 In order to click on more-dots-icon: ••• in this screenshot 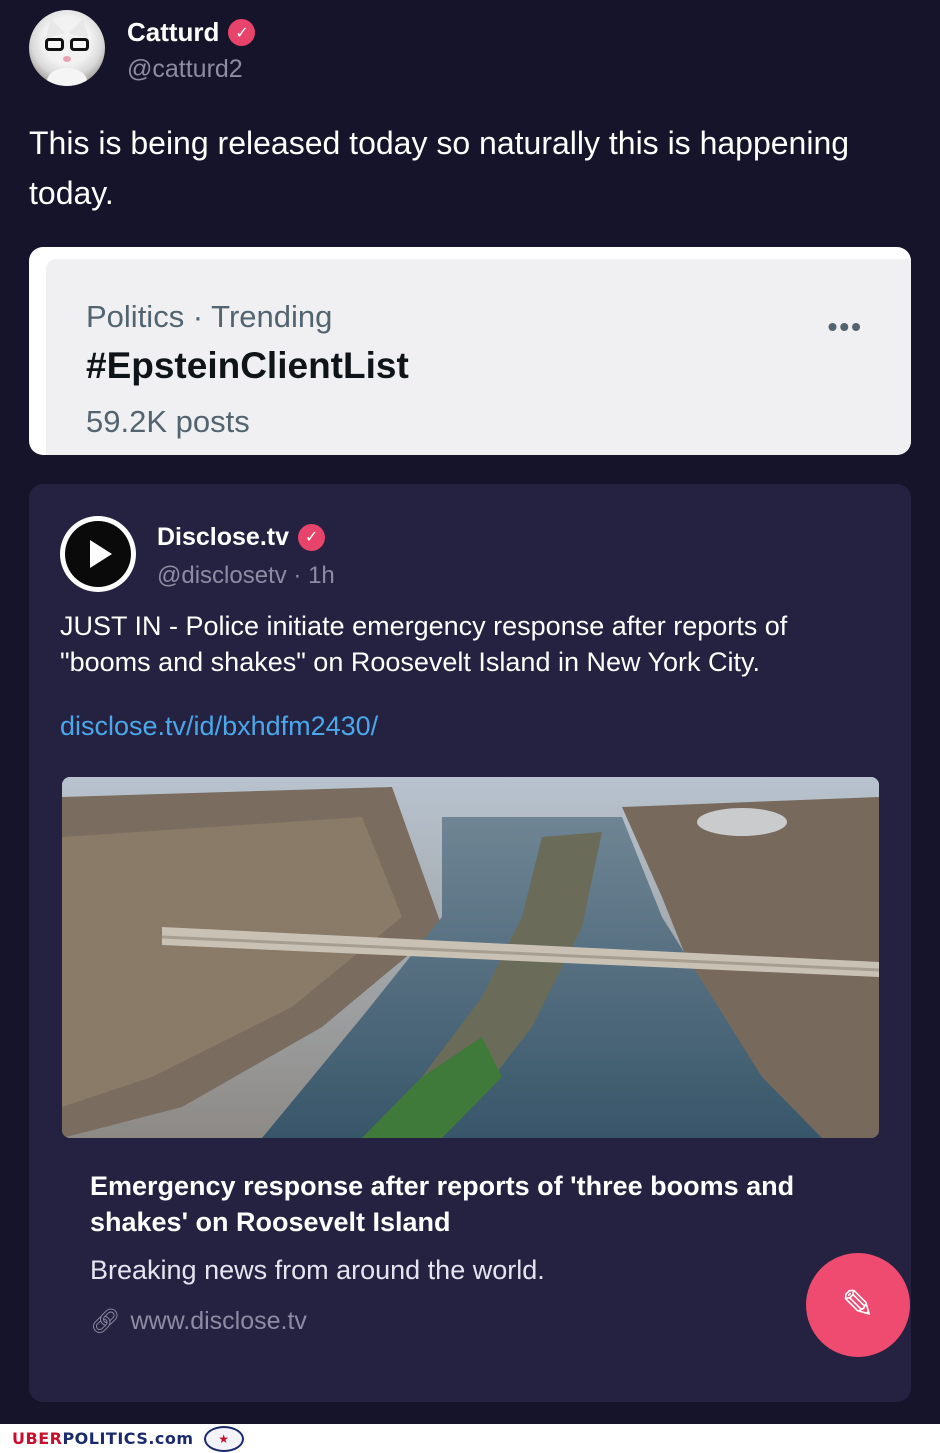, I will do `click(845, 327)`.